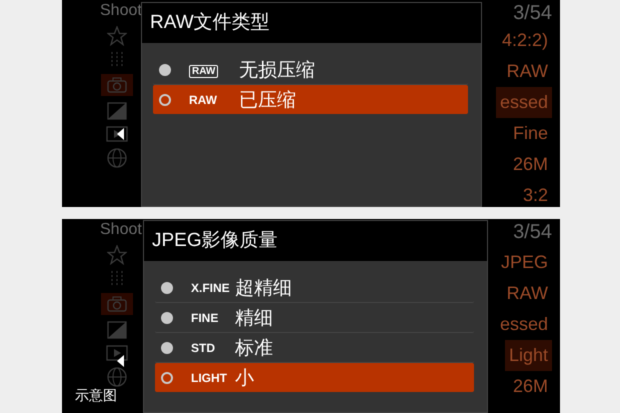  What do you see at coordinates (203, 99) in the screenshot?
I see `format-label: RAW` at bounding box center [203, 99].